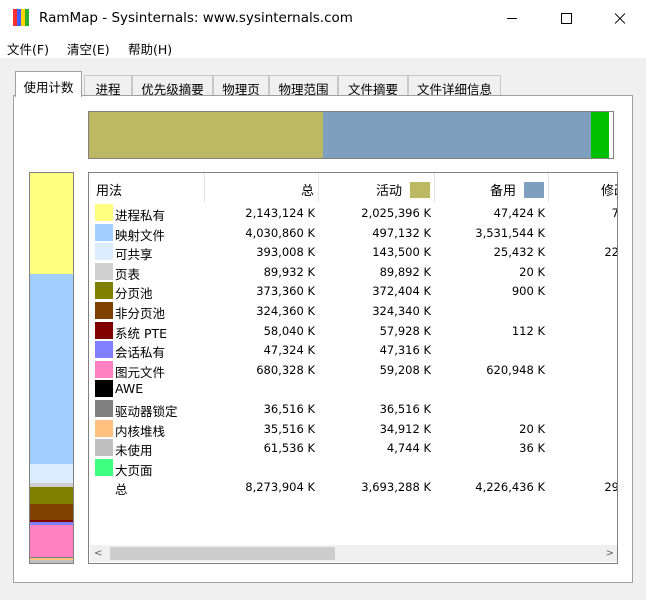 The height and width of the screenshot is (600, 646). I want to click on bar-segment-standby, so click(457, 135).